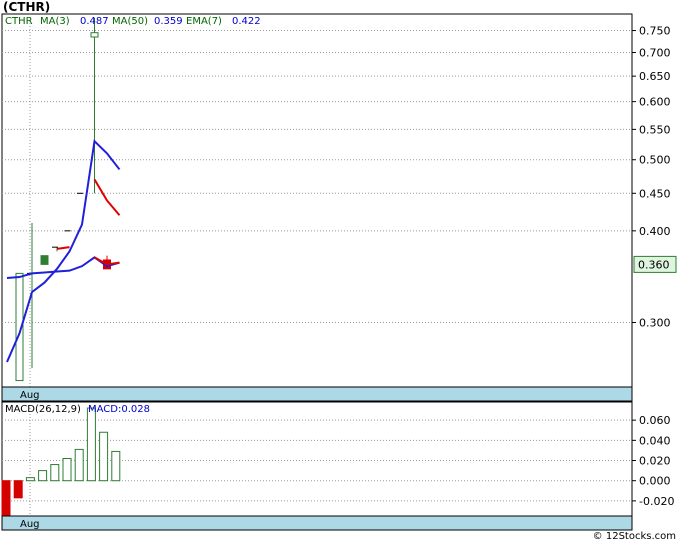 This screenshot has width=680, height=546. Describe the element at coordinates (655, 129) in the screenshot. I see `price-y-tick-label: 0.550` at that location.